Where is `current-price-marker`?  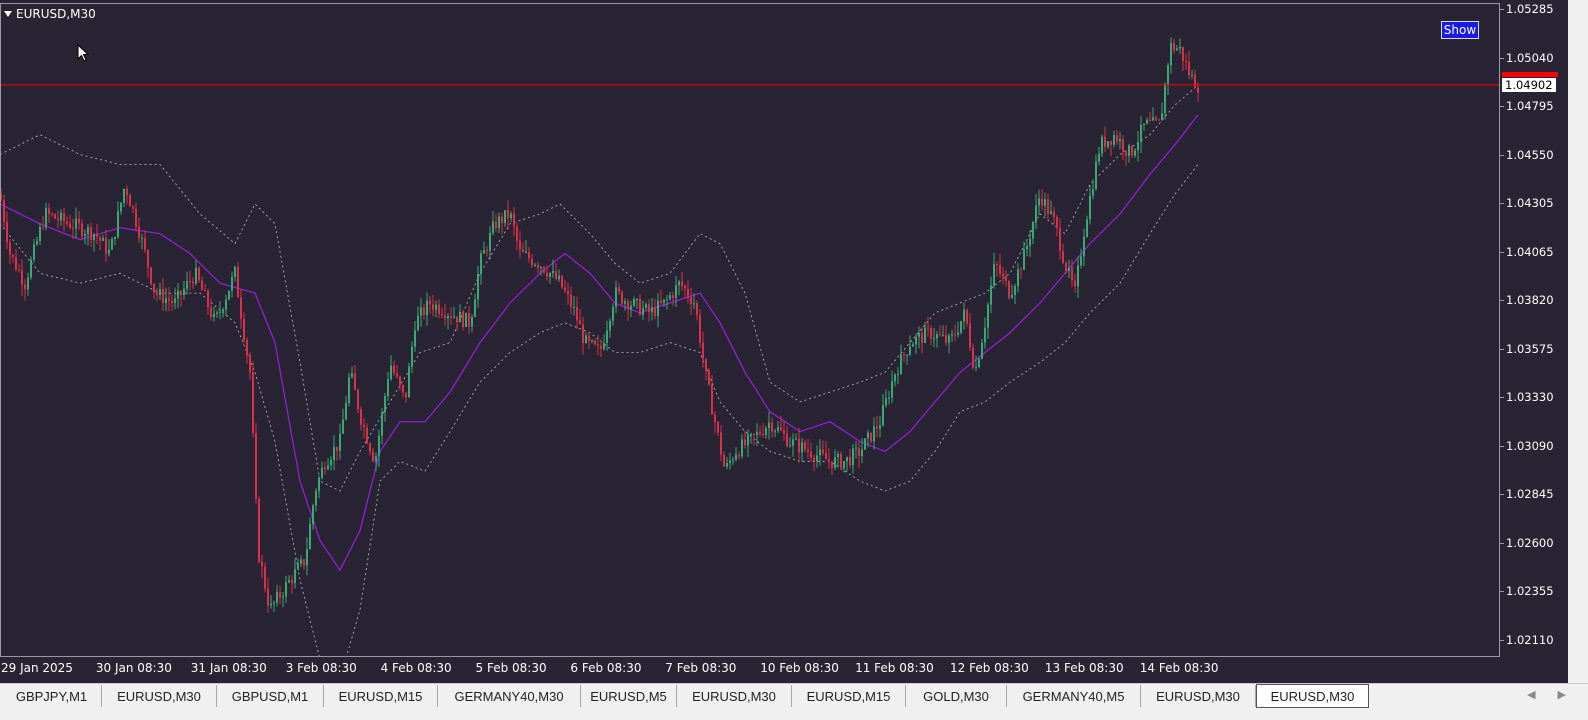 current-price-marker is located at coordinates (1530, 74).